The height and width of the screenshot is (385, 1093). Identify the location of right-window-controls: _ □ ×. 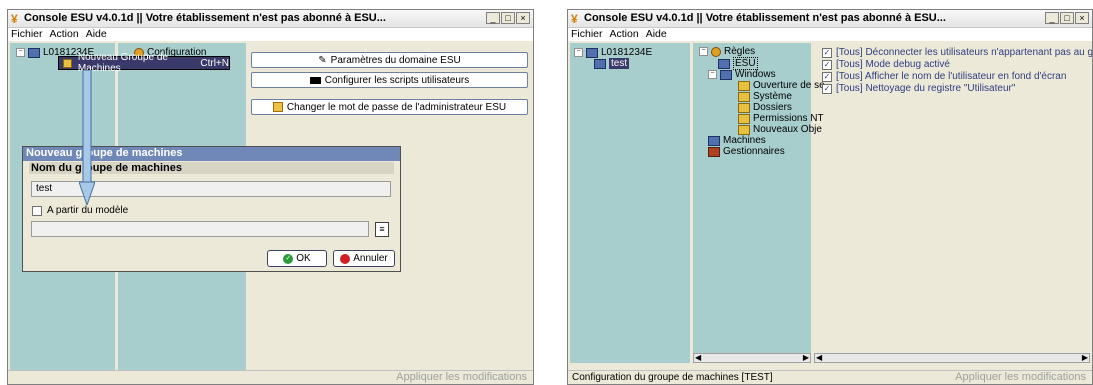
(1067, 18).